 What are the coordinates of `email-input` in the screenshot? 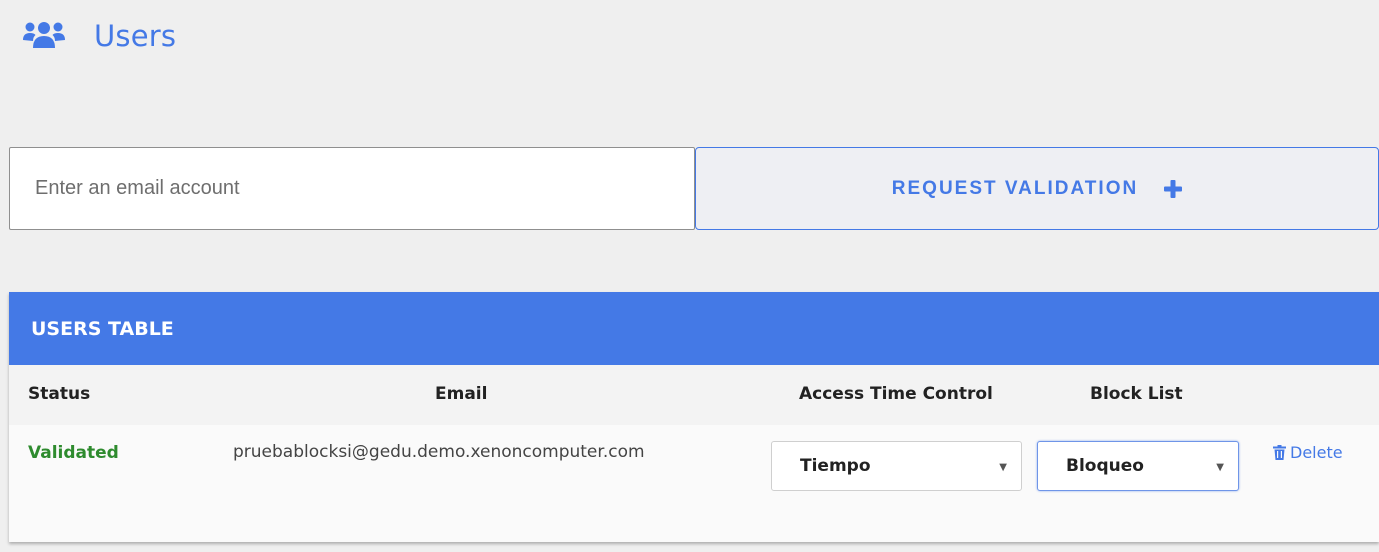 It's located at (352, 188).